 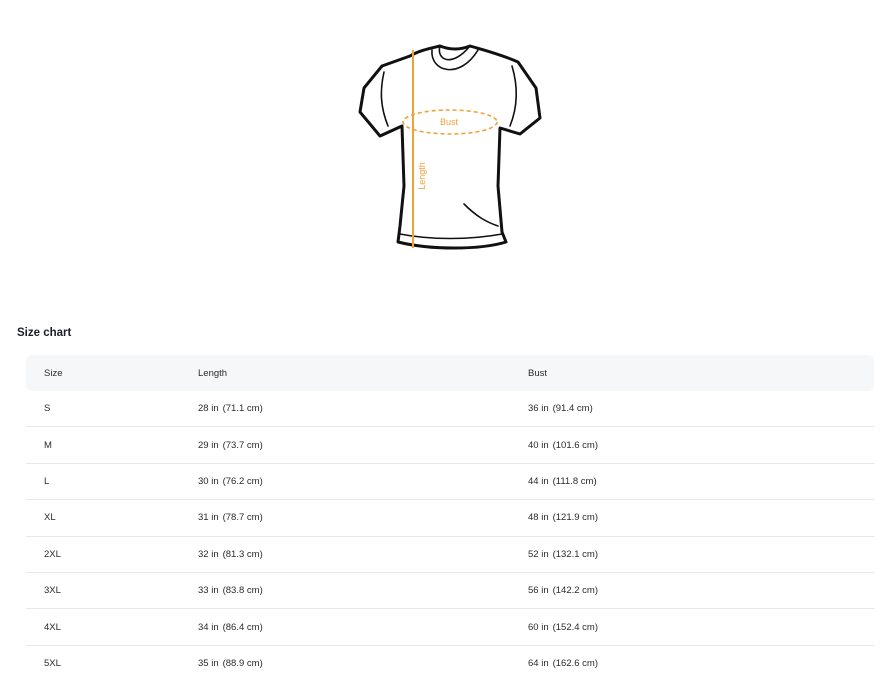 I want to click on length-centimeters: (86.4 cm), so click(x=242, y=627).